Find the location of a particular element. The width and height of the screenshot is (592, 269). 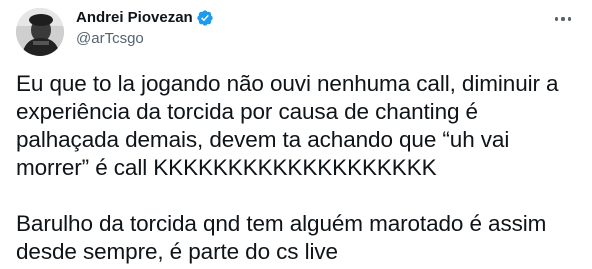

user-handle: @arTcsgo is located at coordinates (145, 39).